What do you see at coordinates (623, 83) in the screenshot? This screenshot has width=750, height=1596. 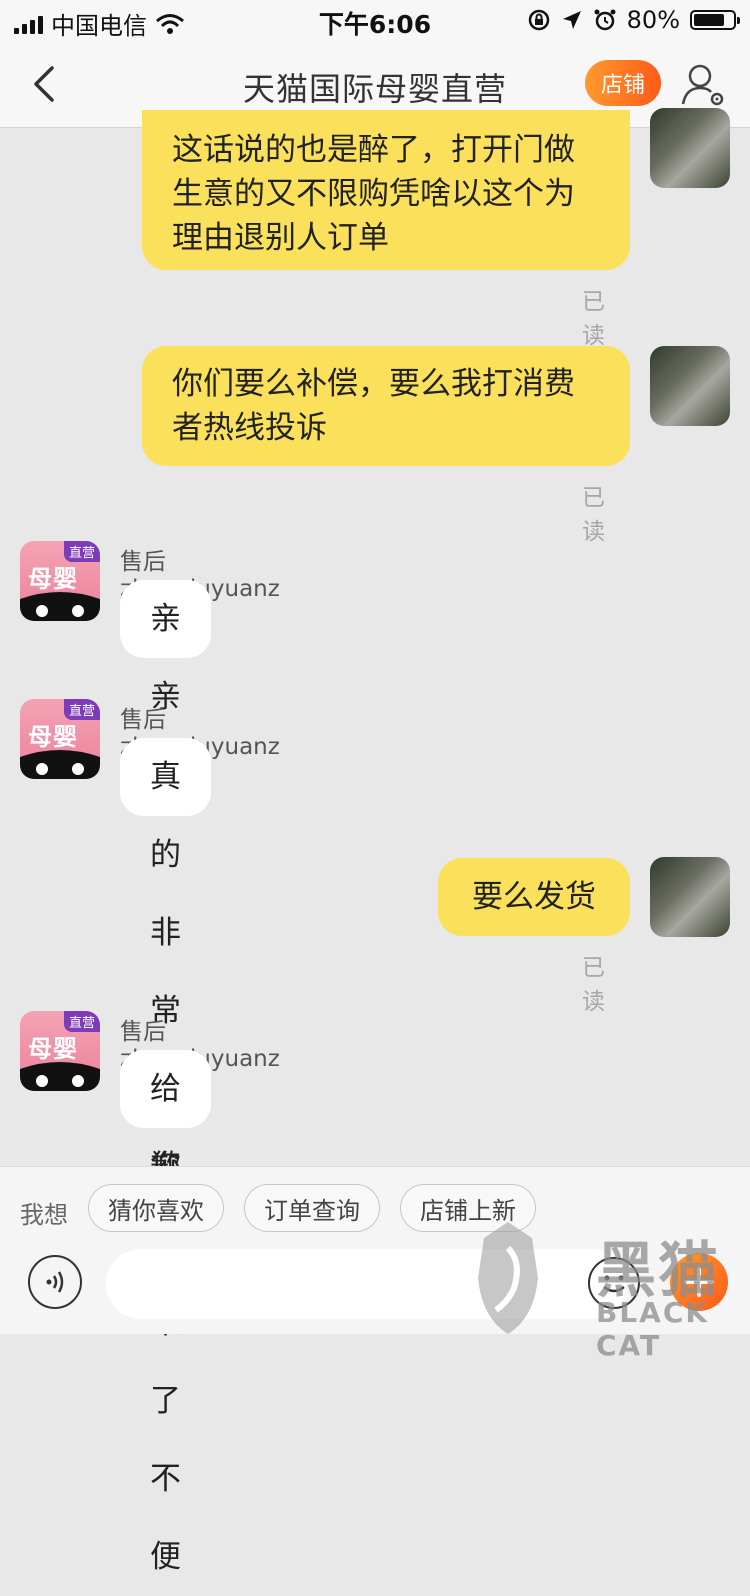 I see `shop-button: 店铺` at bounding box center [623, 83].